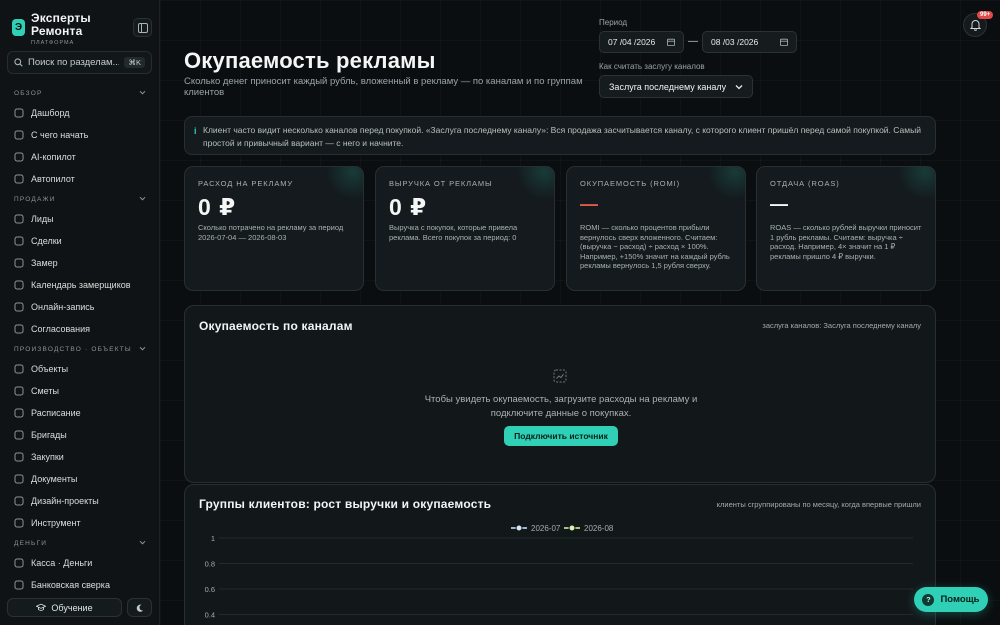 Image resolution: width=1000 pixels, height=625 pixels. What do you see at coordinates (80, 457) in the screenshot?
I see `sidebar-item: Закупки` at bounding box center [80, 457].